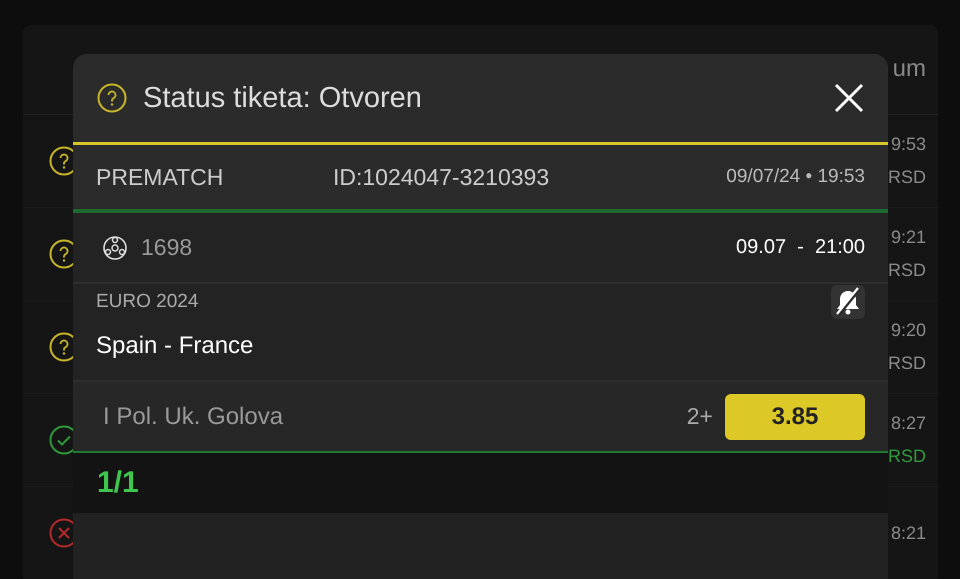 This screenshot has width=960, height=579. I want to click on ticket-time: 9:21, so click(908, 237).